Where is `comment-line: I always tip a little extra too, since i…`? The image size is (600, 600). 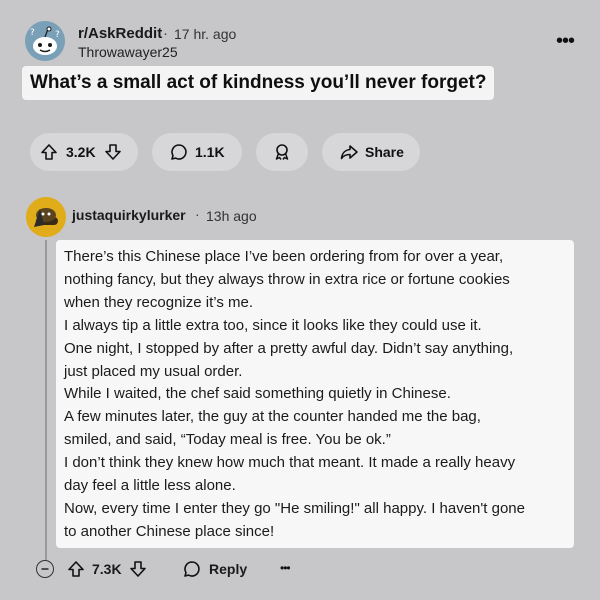
comment-line: I always tip a little extra too, since i… is located at coordinates (273, 325).